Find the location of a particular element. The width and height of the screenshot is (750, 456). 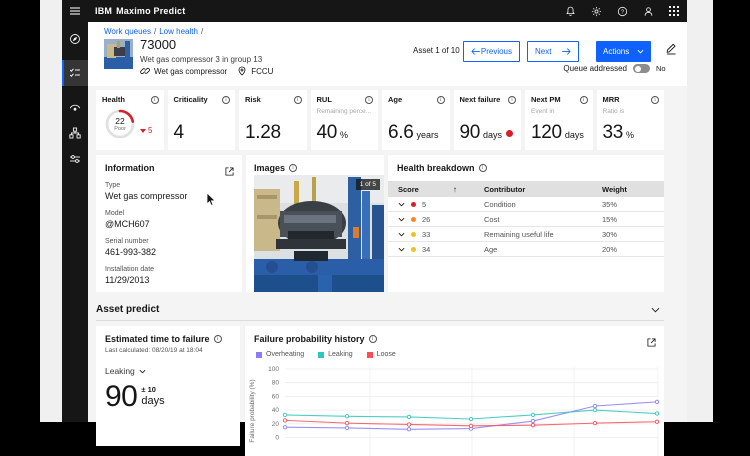

metric-subtitle: Event in is located at coordinates (543, 111).